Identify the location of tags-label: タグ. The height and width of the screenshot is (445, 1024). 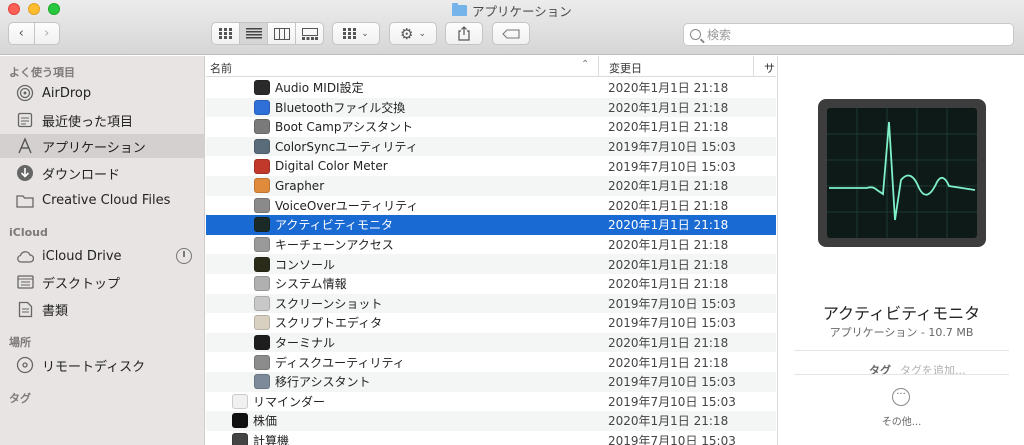
(880, 370).